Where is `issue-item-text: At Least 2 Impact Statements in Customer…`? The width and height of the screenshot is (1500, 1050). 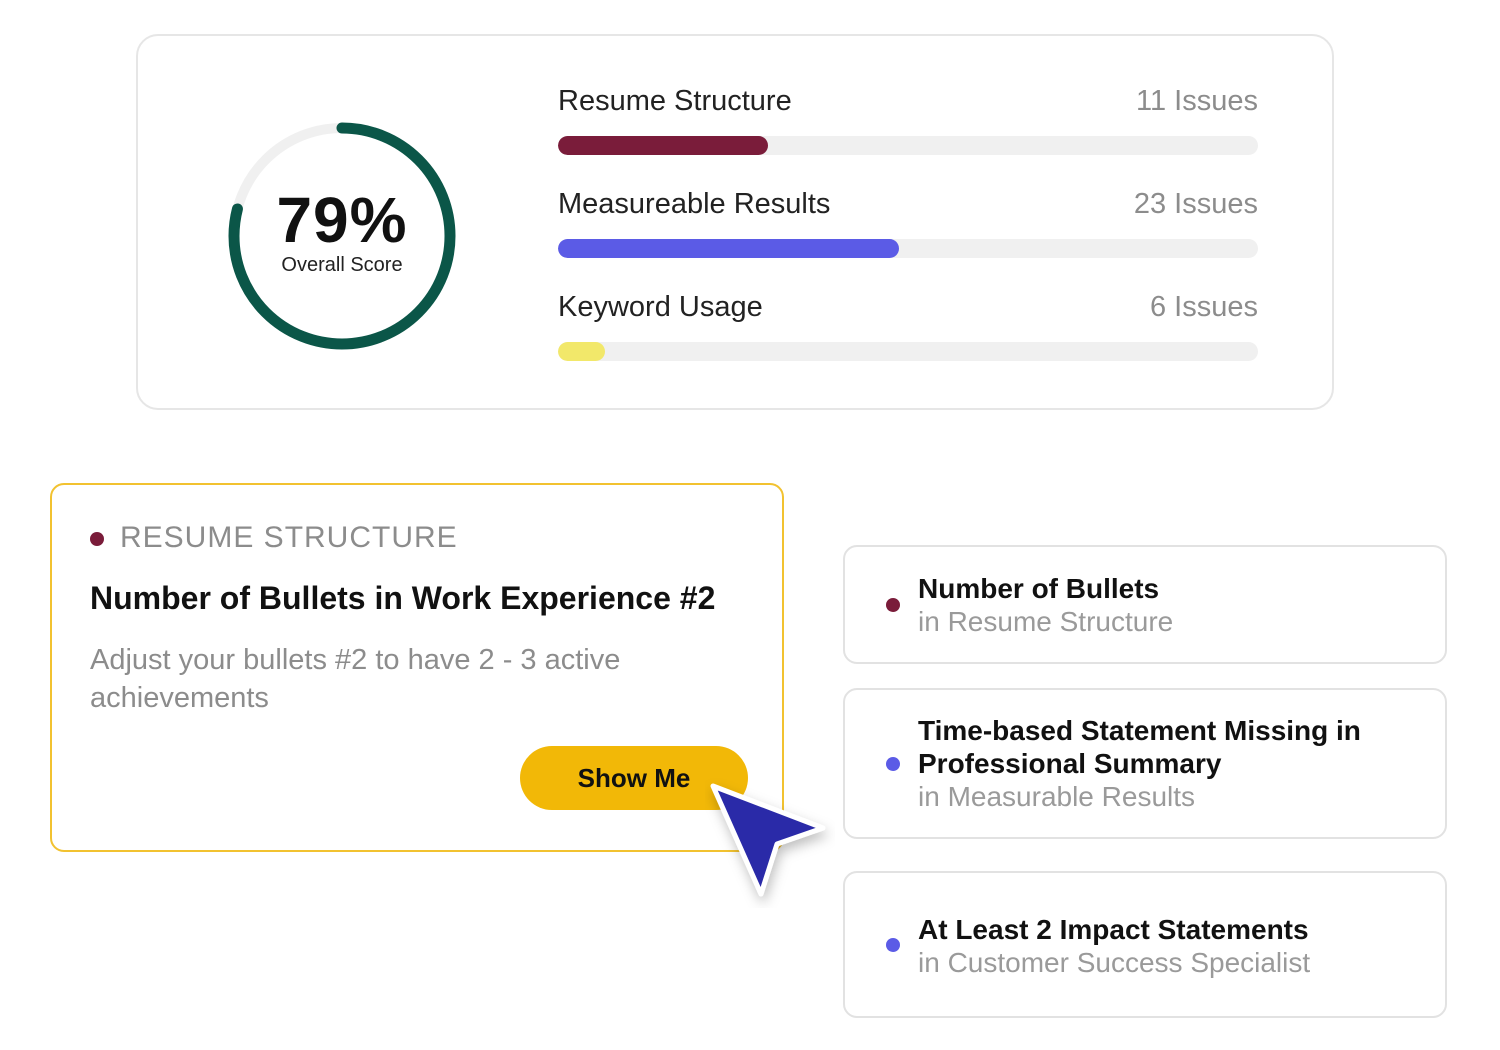 issue-item-text: At Least 2 Impact Statements in Customer… is located at coordinates (1114, 946).